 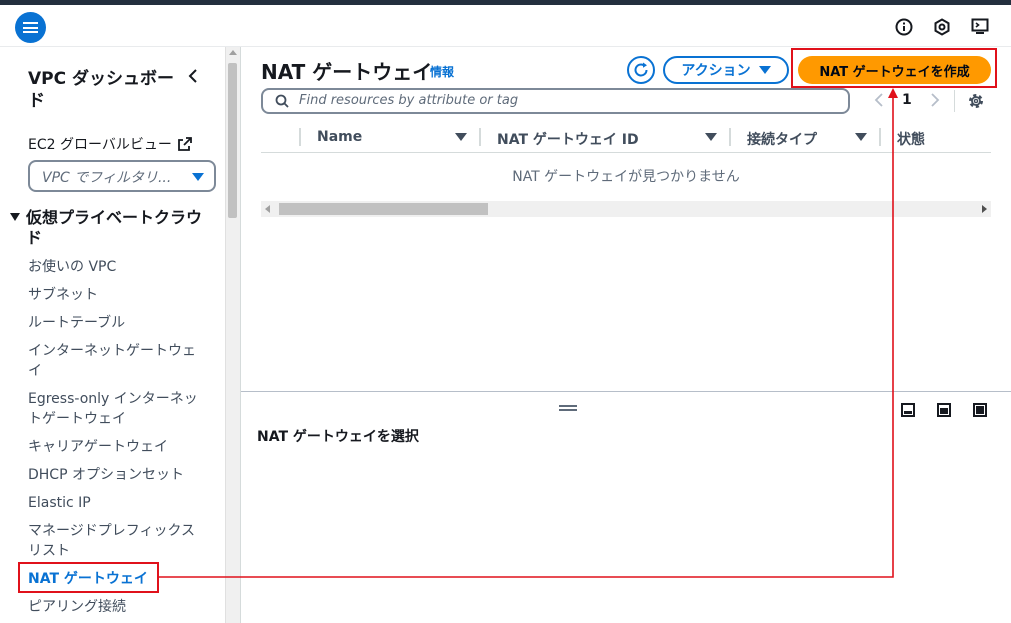 I want to click on menu-button, so click(x=30, y=27).